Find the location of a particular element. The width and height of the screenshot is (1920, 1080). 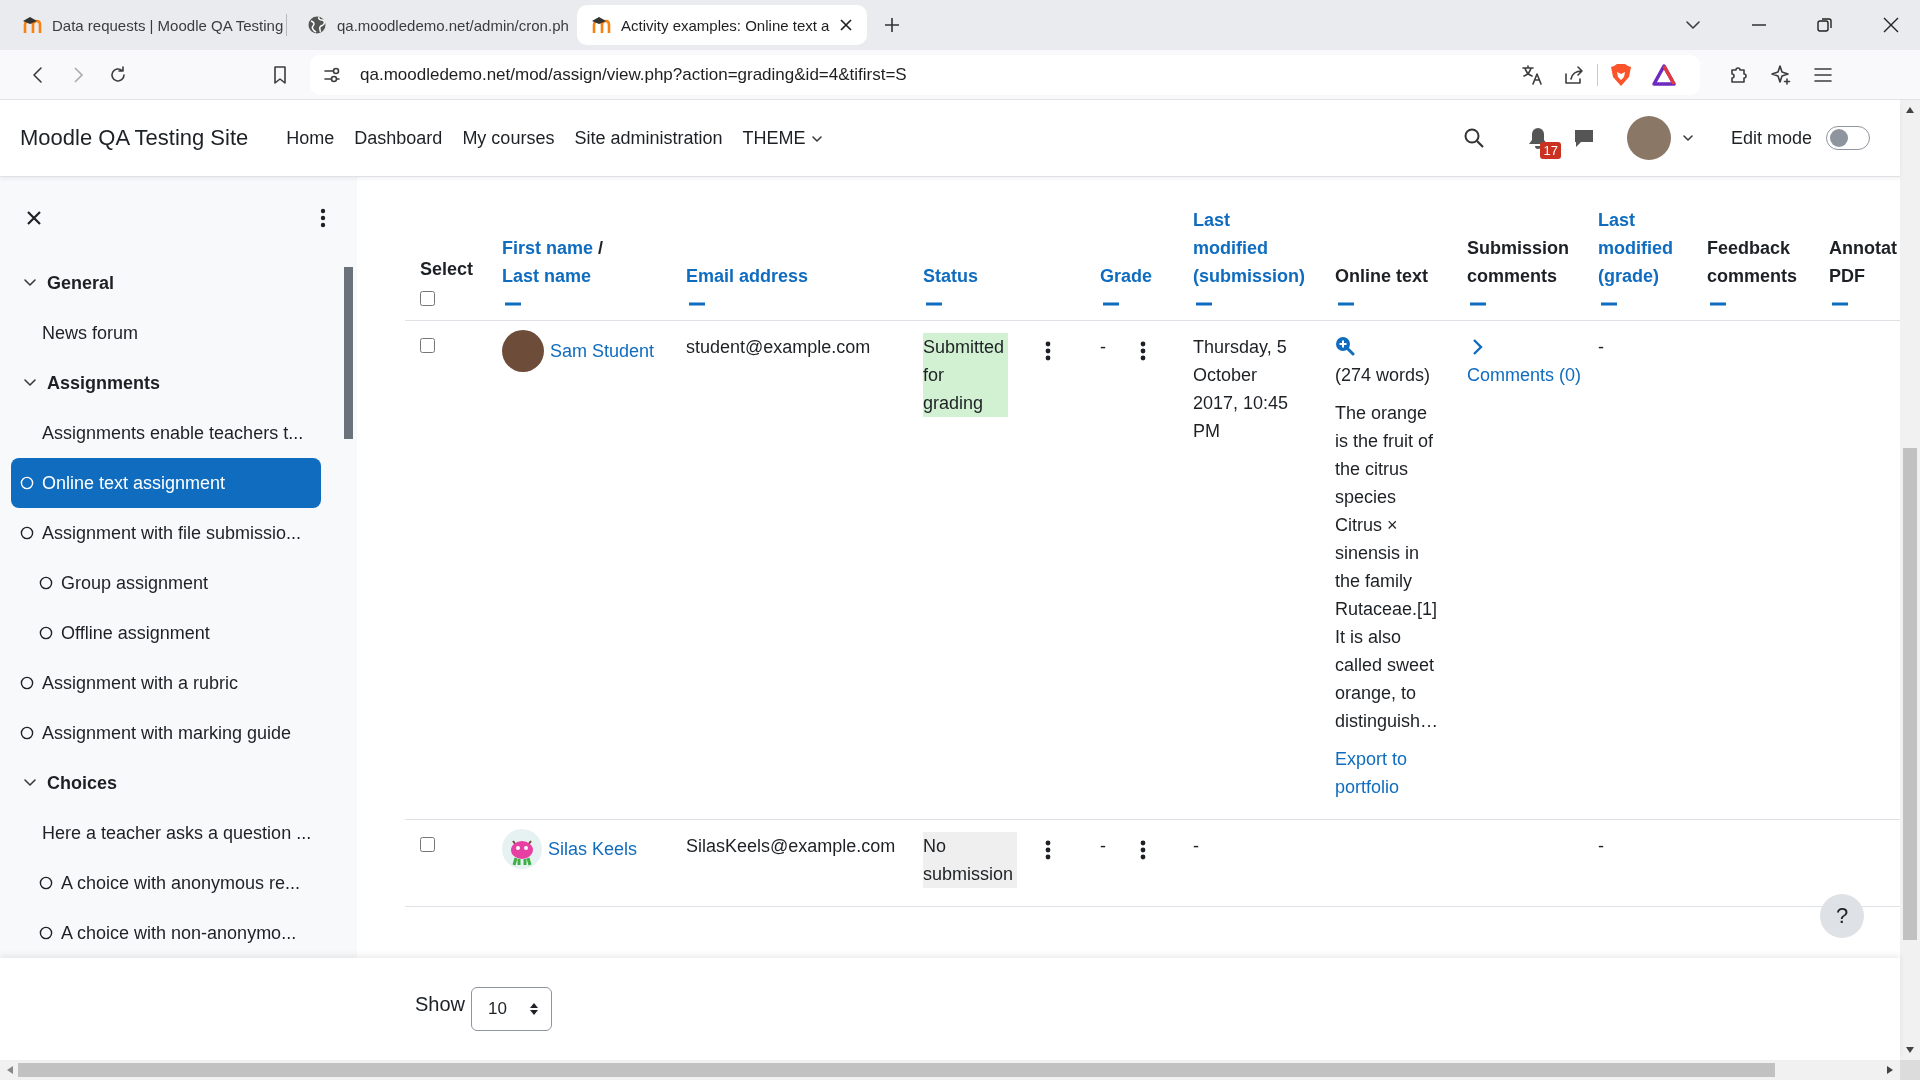

nav-link: THEME is located at coordinates (783, 138).